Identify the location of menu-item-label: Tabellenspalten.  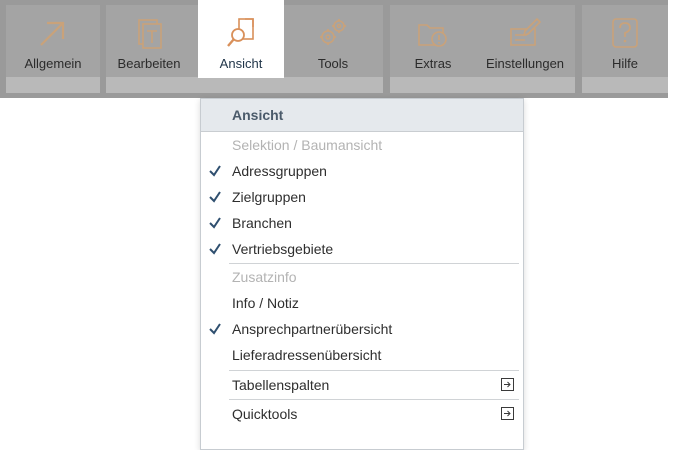
(281, 385).